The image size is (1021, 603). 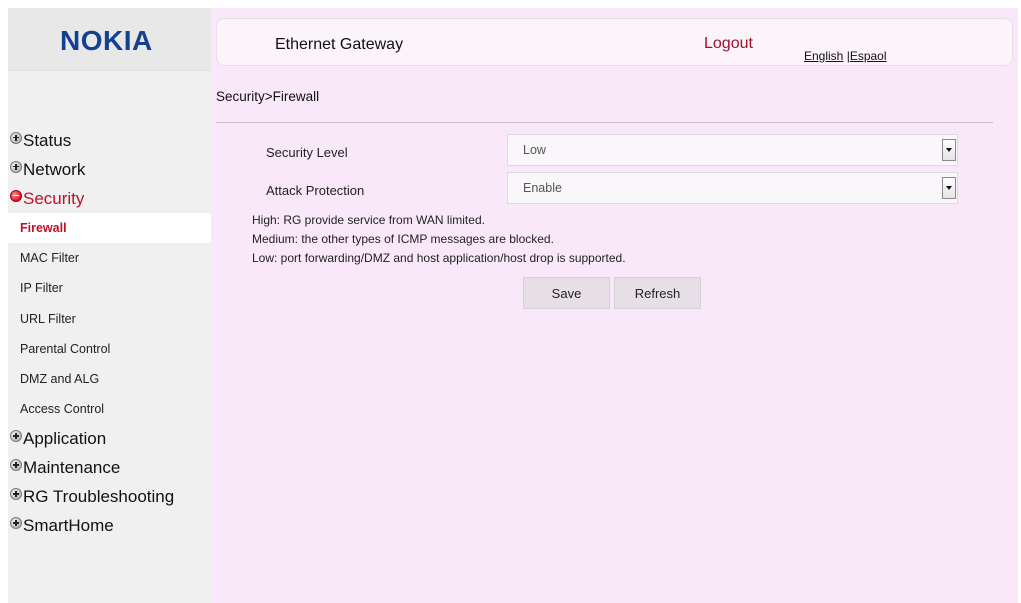 What do you see at coordinates (109, 379) in the screenshot?
I see `sidebar-subitem-dmz-alg: DMZ and ALG` at bounding box center [109, 379].